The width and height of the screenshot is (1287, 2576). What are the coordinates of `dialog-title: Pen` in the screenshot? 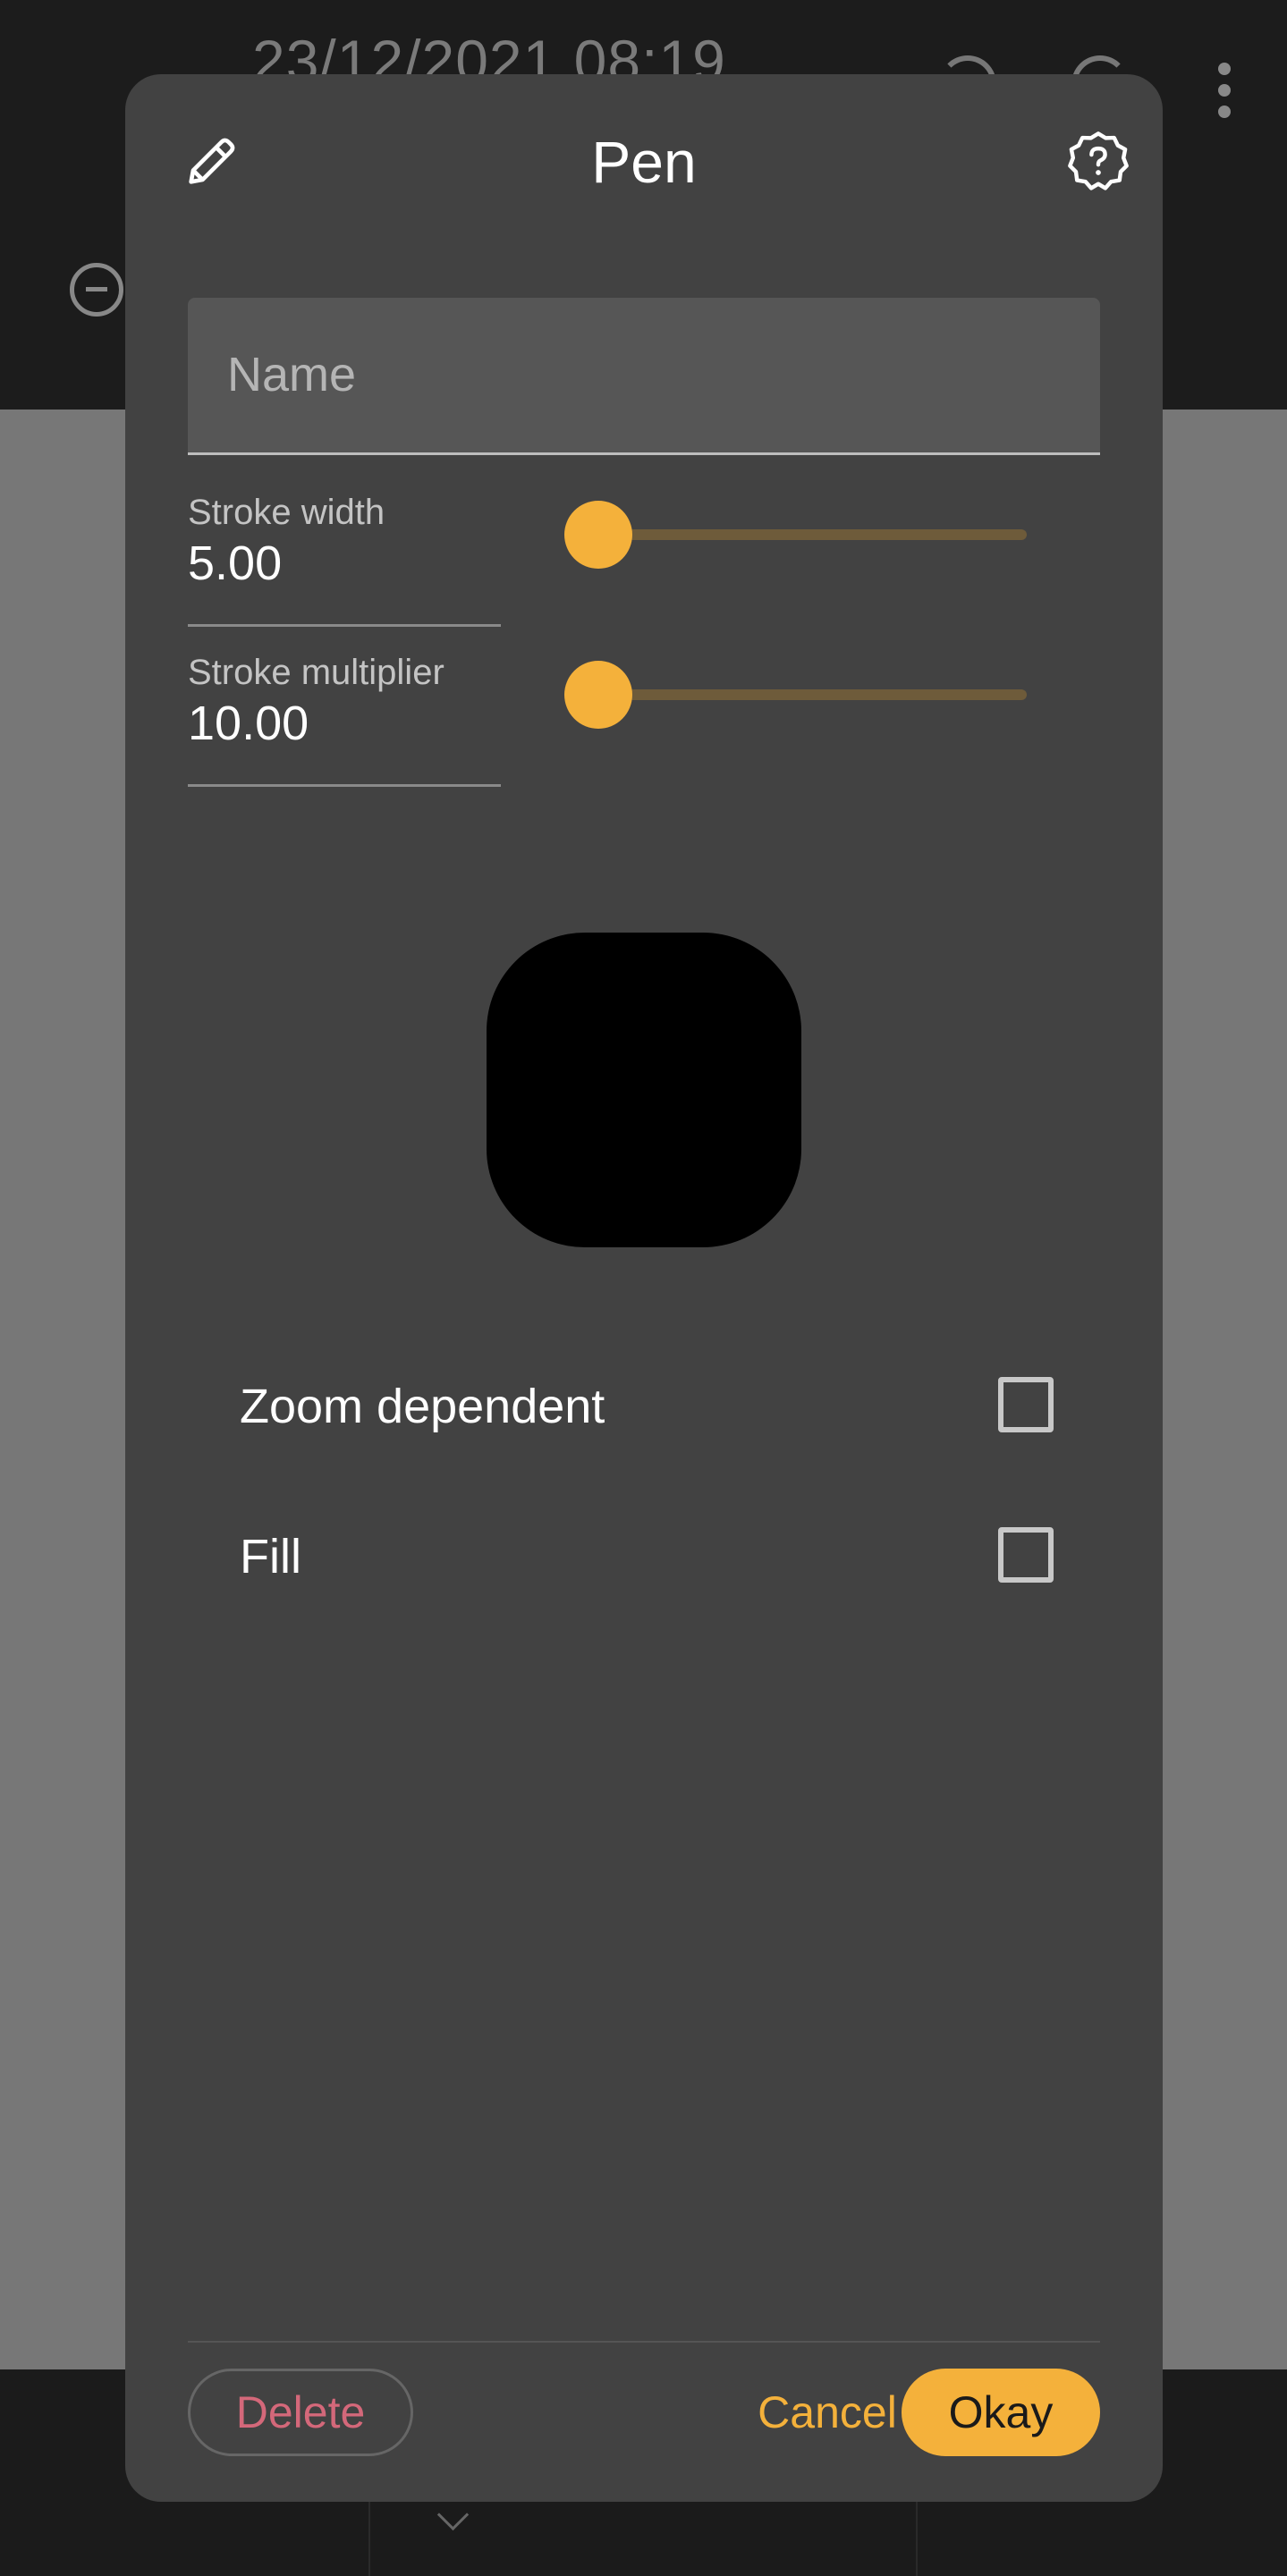 It's located at (644, 162).